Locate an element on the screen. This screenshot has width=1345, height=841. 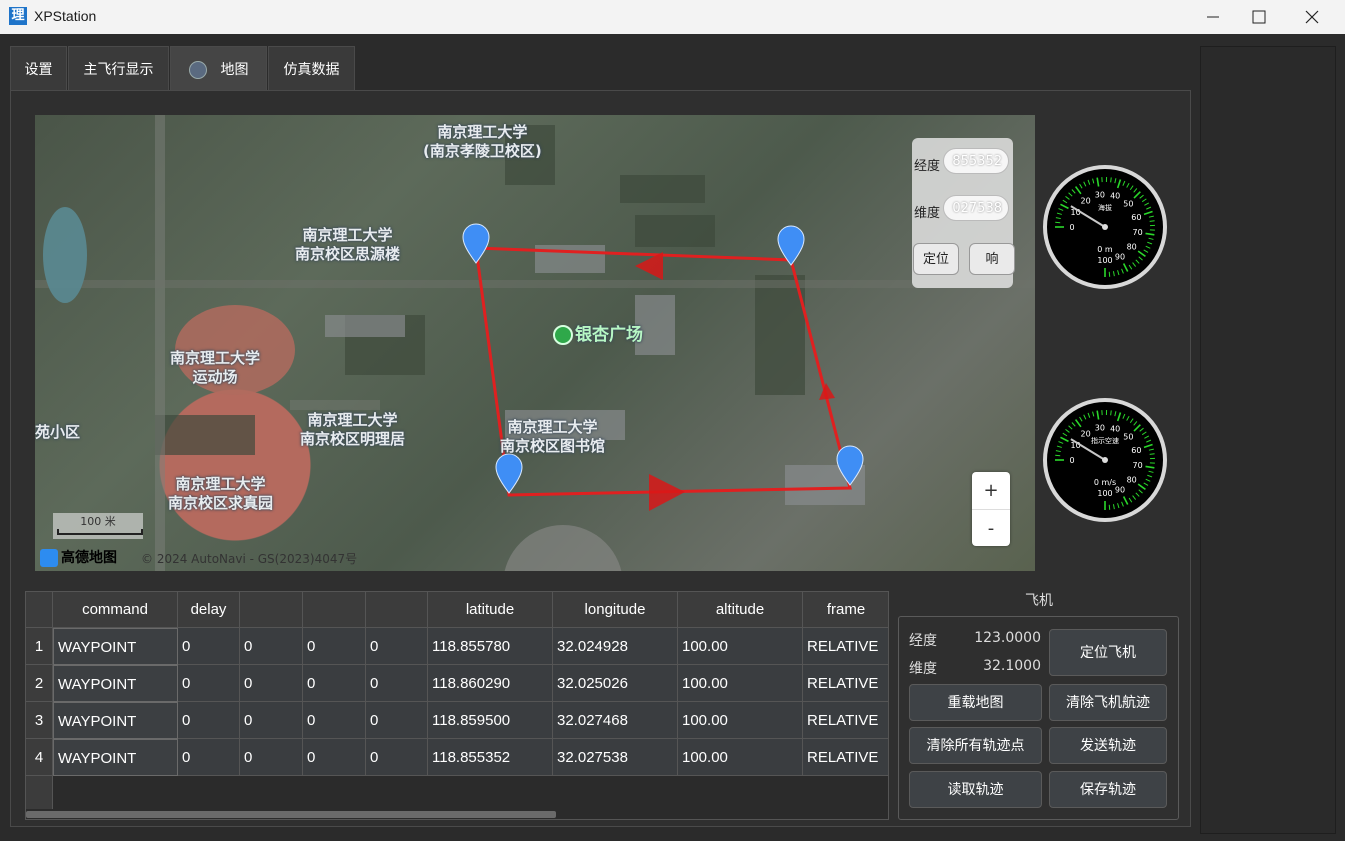
close-button is located at coordinates (1312, 17).